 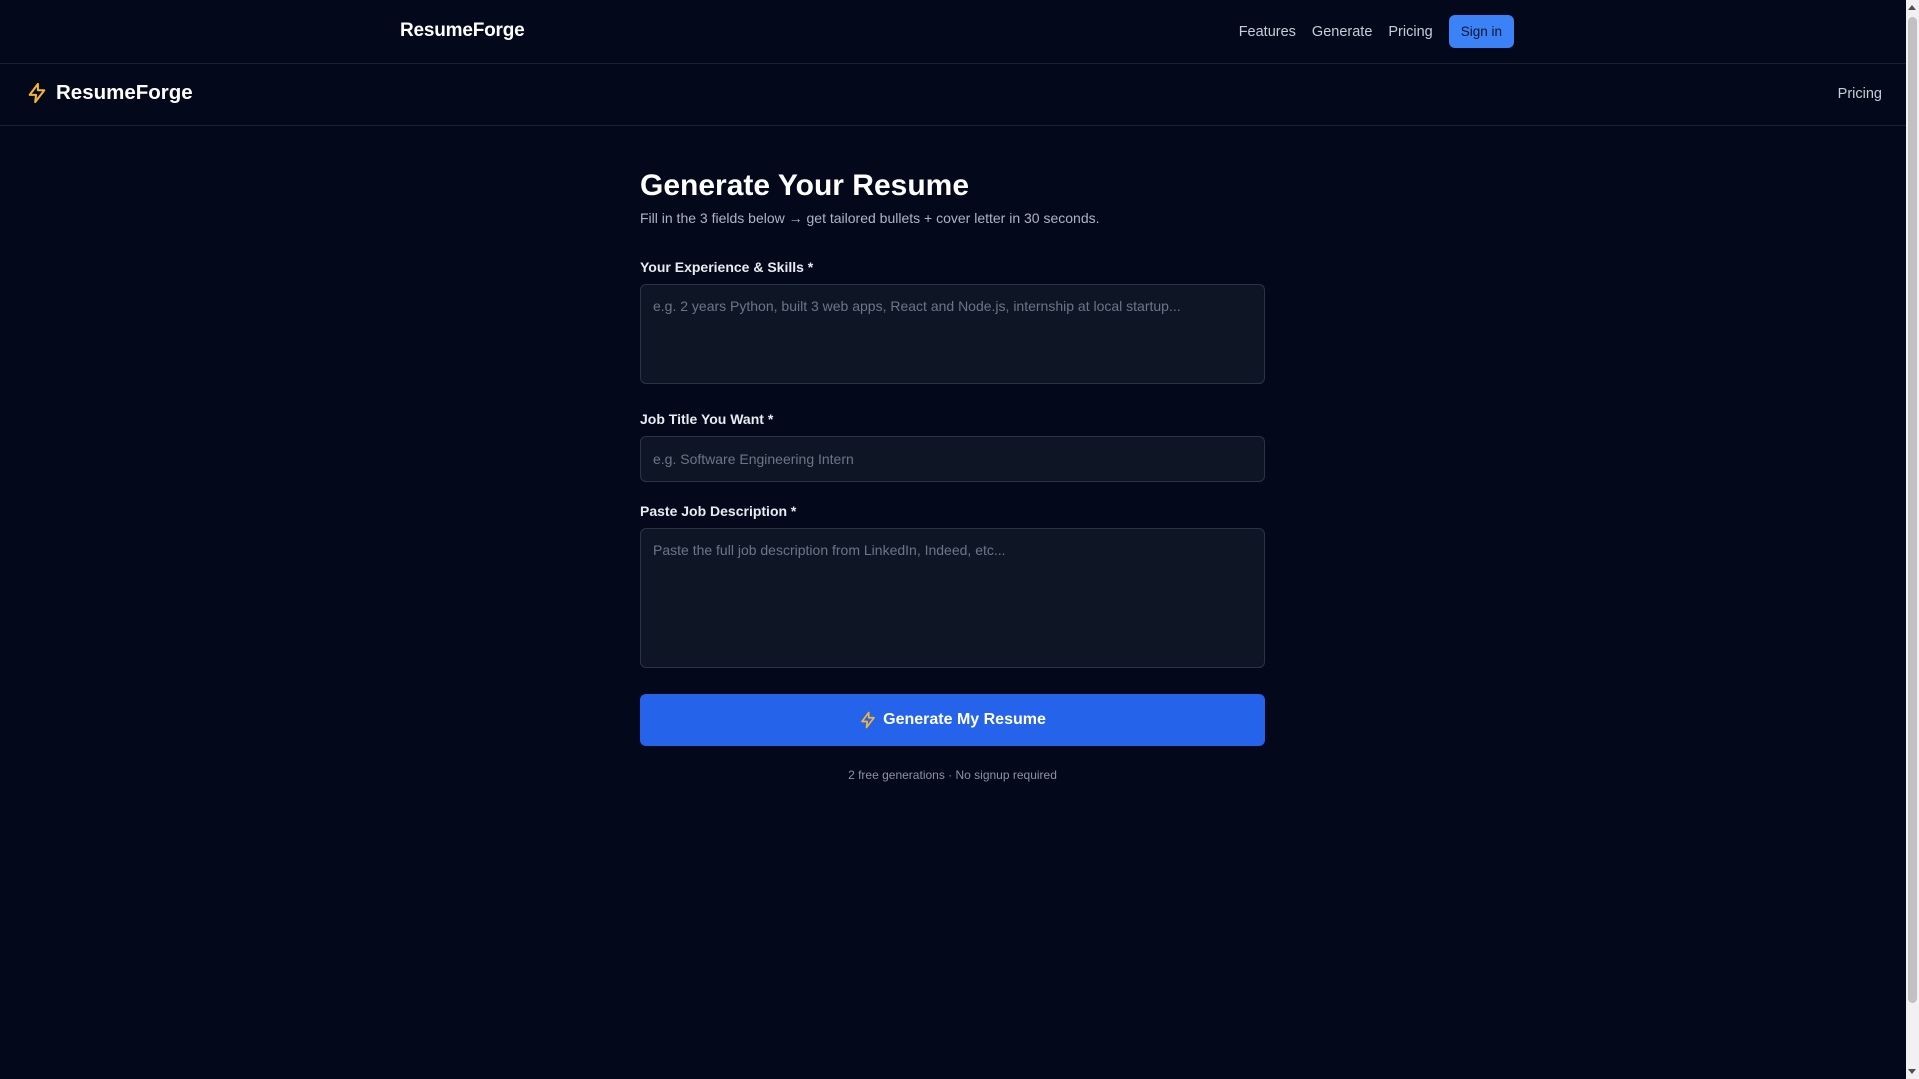 What do you see at coordinates (964, 719) in the screenshot?
I see `generate-button-label: Generate My Resume` at bounding box center [964, 719].